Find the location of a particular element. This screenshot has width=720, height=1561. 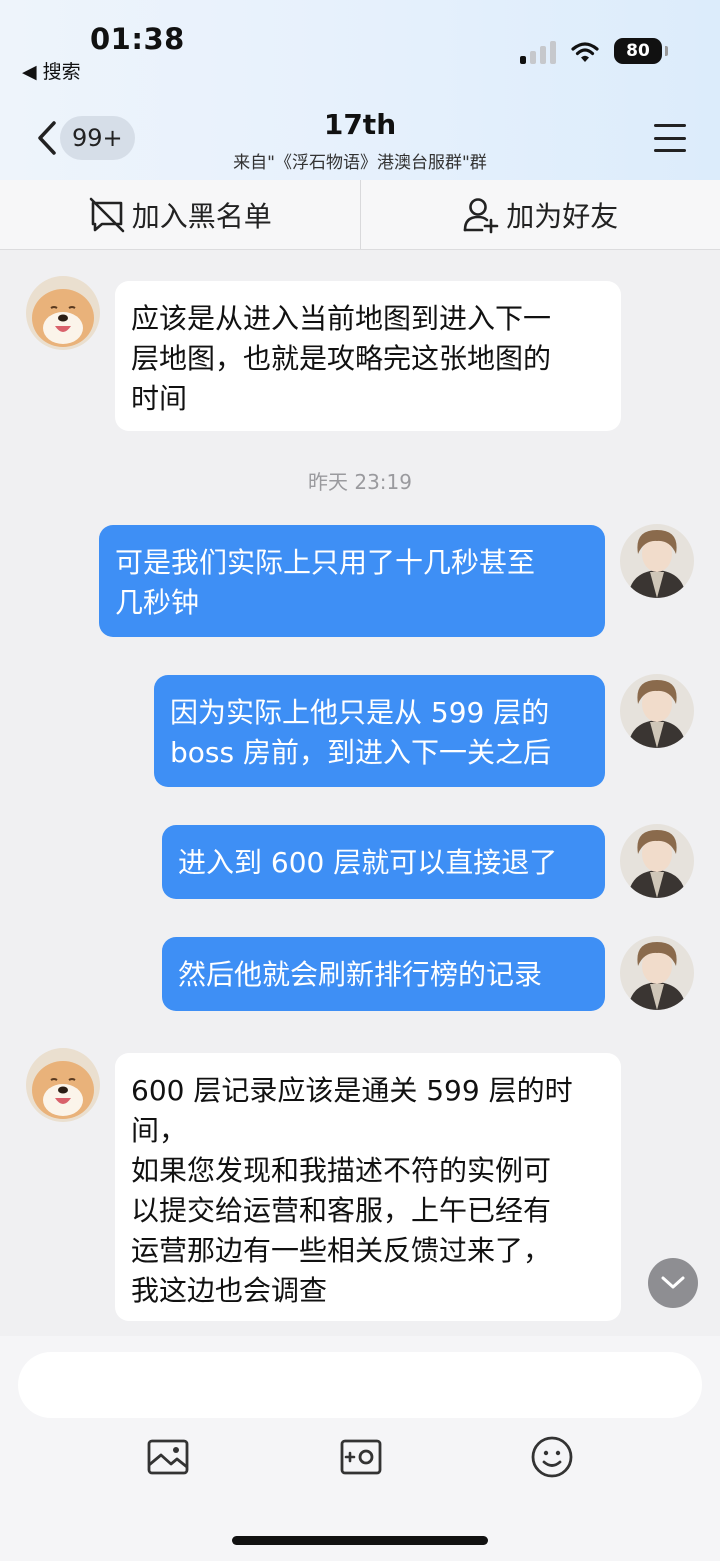

message-bubble: 可是我们实际上只用了十几秒甚至 几秒钟 is located at coordinates (352, 581).